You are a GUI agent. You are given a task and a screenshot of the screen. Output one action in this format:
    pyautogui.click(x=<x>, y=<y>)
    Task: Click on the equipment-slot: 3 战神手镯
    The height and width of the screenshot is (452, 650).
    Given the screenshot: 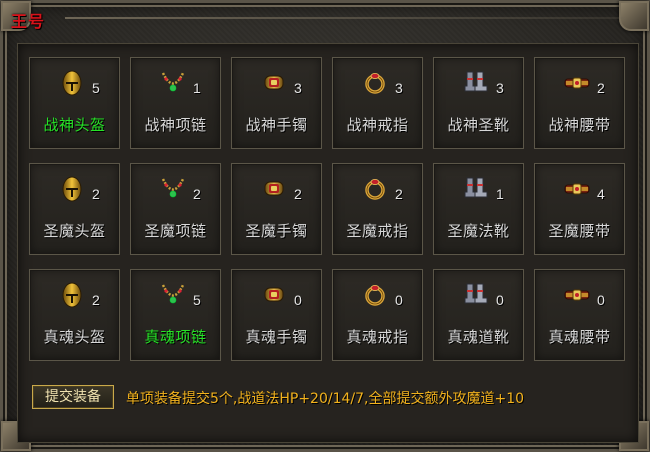 What is the action you would take?
    pyautogui.click(x=276, y=103)
    